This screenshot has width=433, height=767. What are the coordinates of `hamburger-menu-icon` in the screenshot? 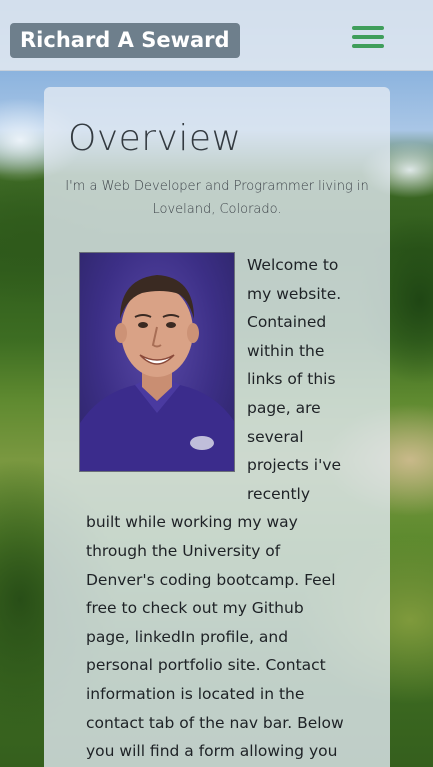 It's located at (369, 38).